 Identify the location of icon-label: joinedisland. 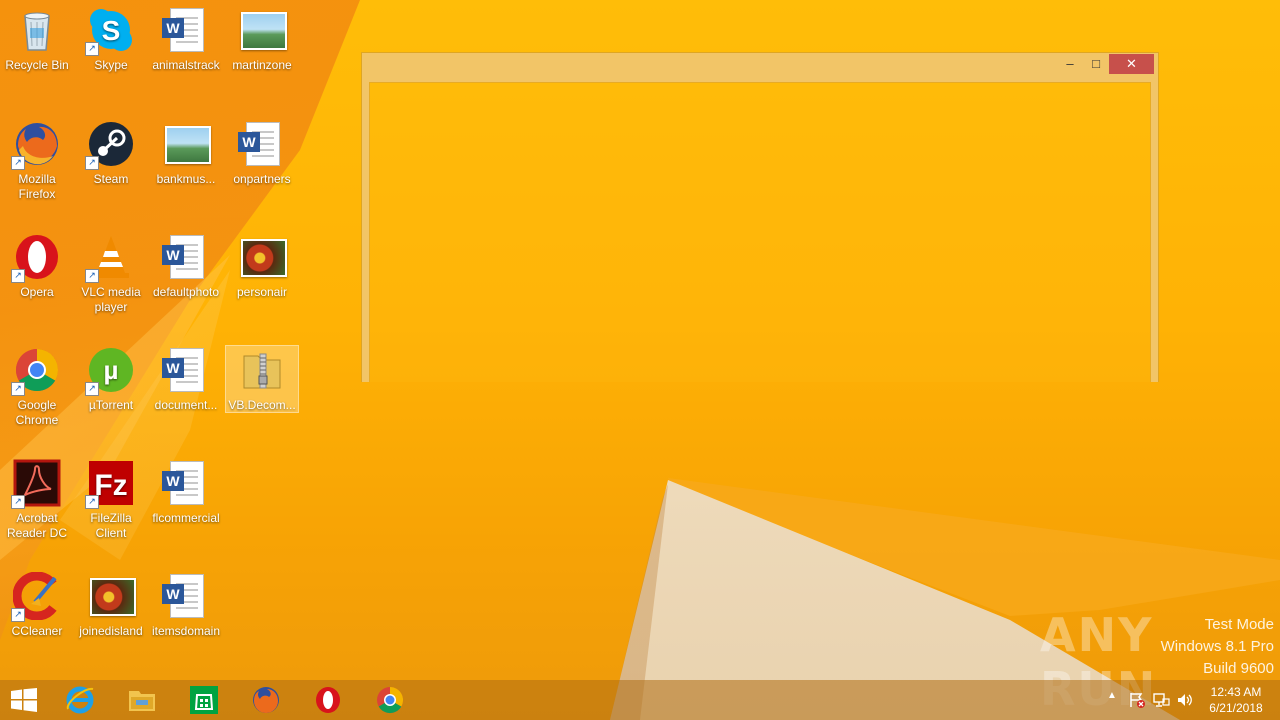
(111, 631).